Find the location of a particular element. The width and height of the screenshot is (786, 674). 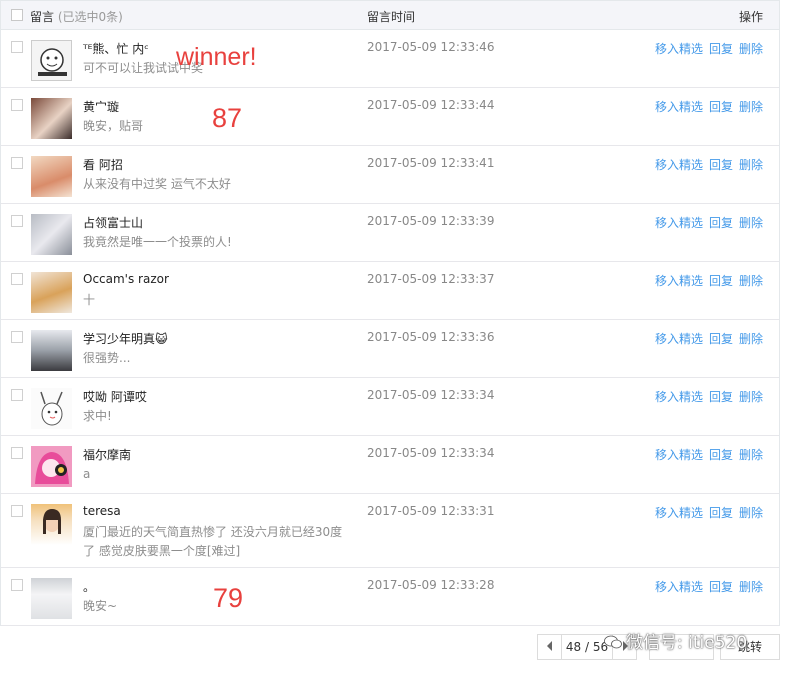

comment-message: a is located at coordinates (87, 474).